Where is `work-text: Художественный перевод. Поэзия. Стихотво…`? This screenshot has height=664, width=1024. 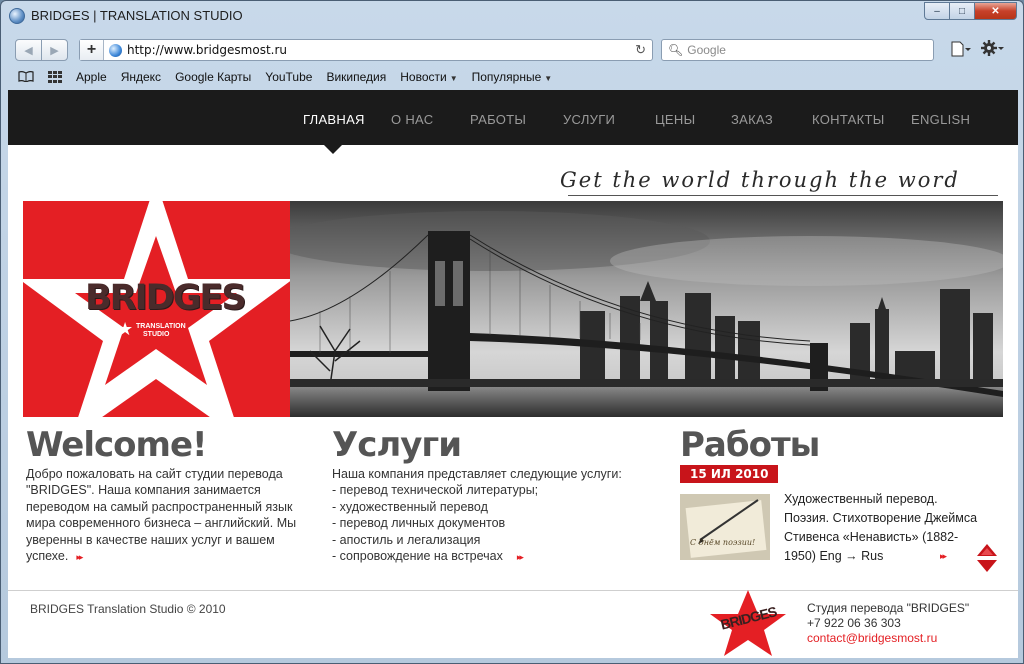 work-text: Художественный перевод. Поэзия. Стихотво… is located at coordinates (881, 527).